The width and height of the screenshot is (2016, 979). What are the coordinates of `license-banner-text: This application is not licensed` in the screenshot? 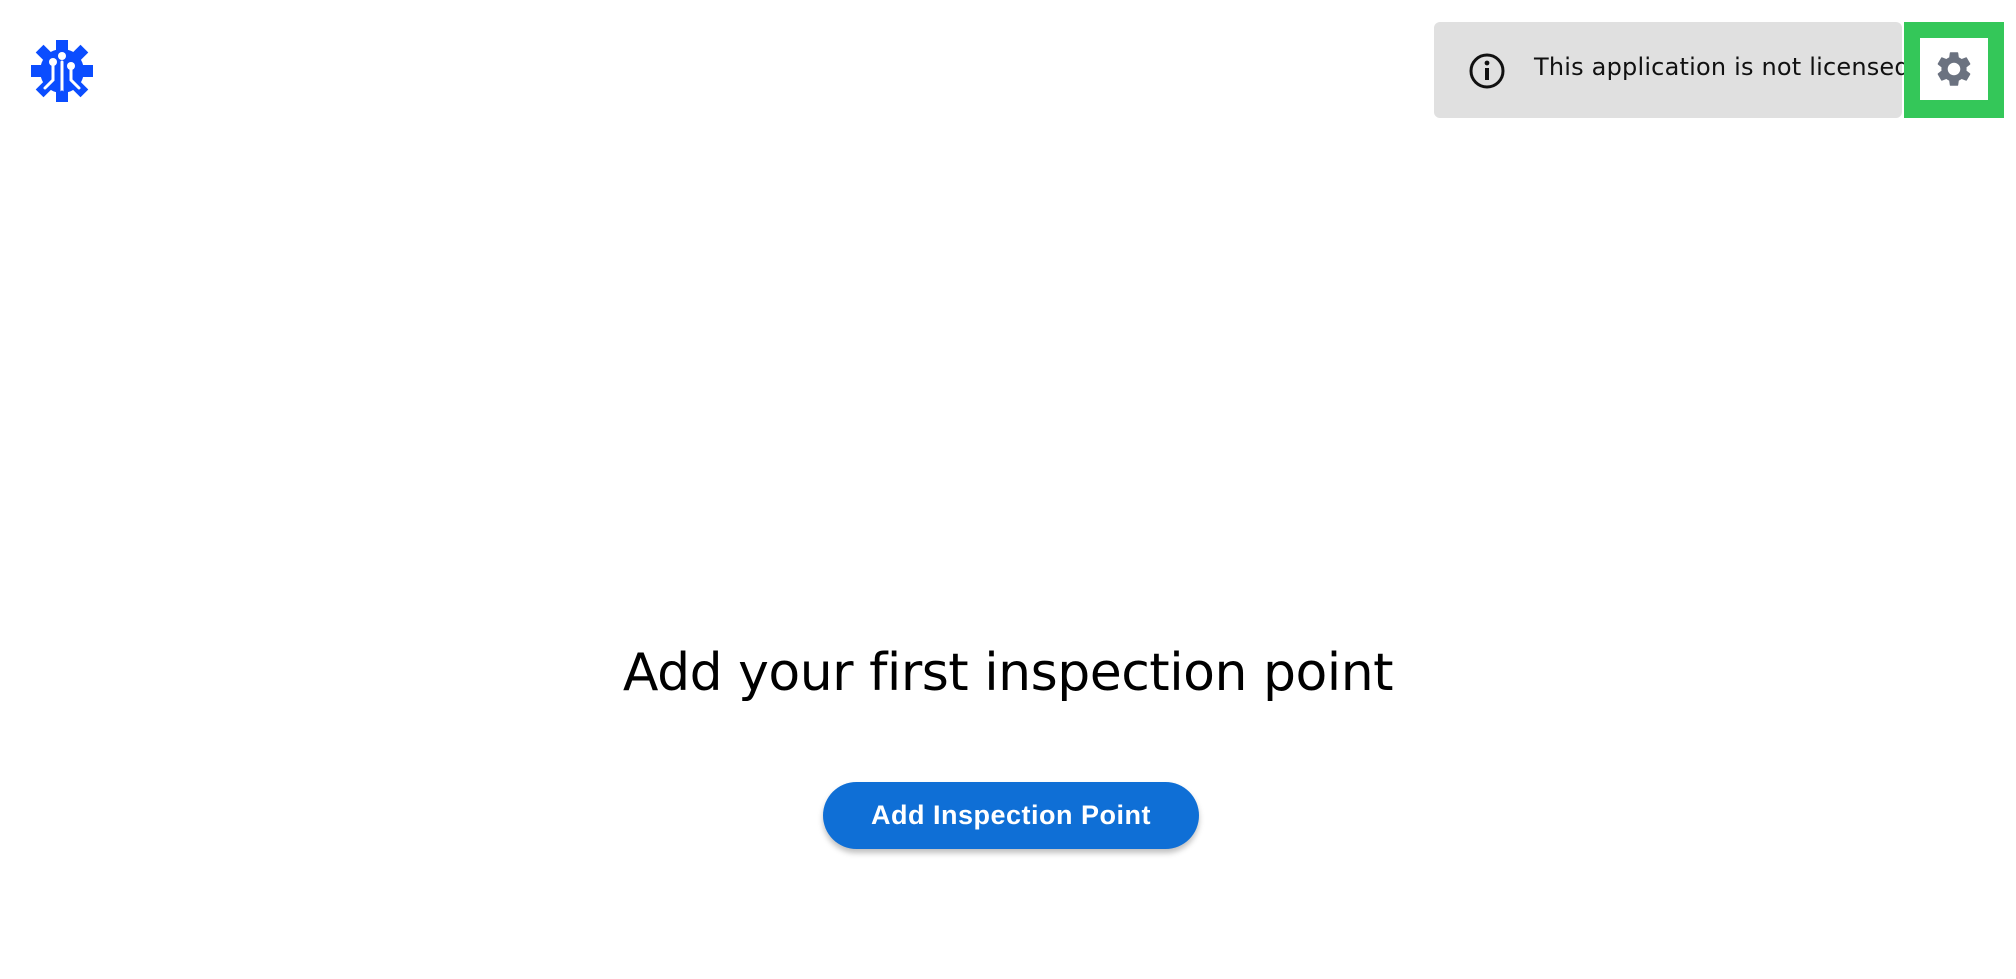 It's located at (1722, 67).